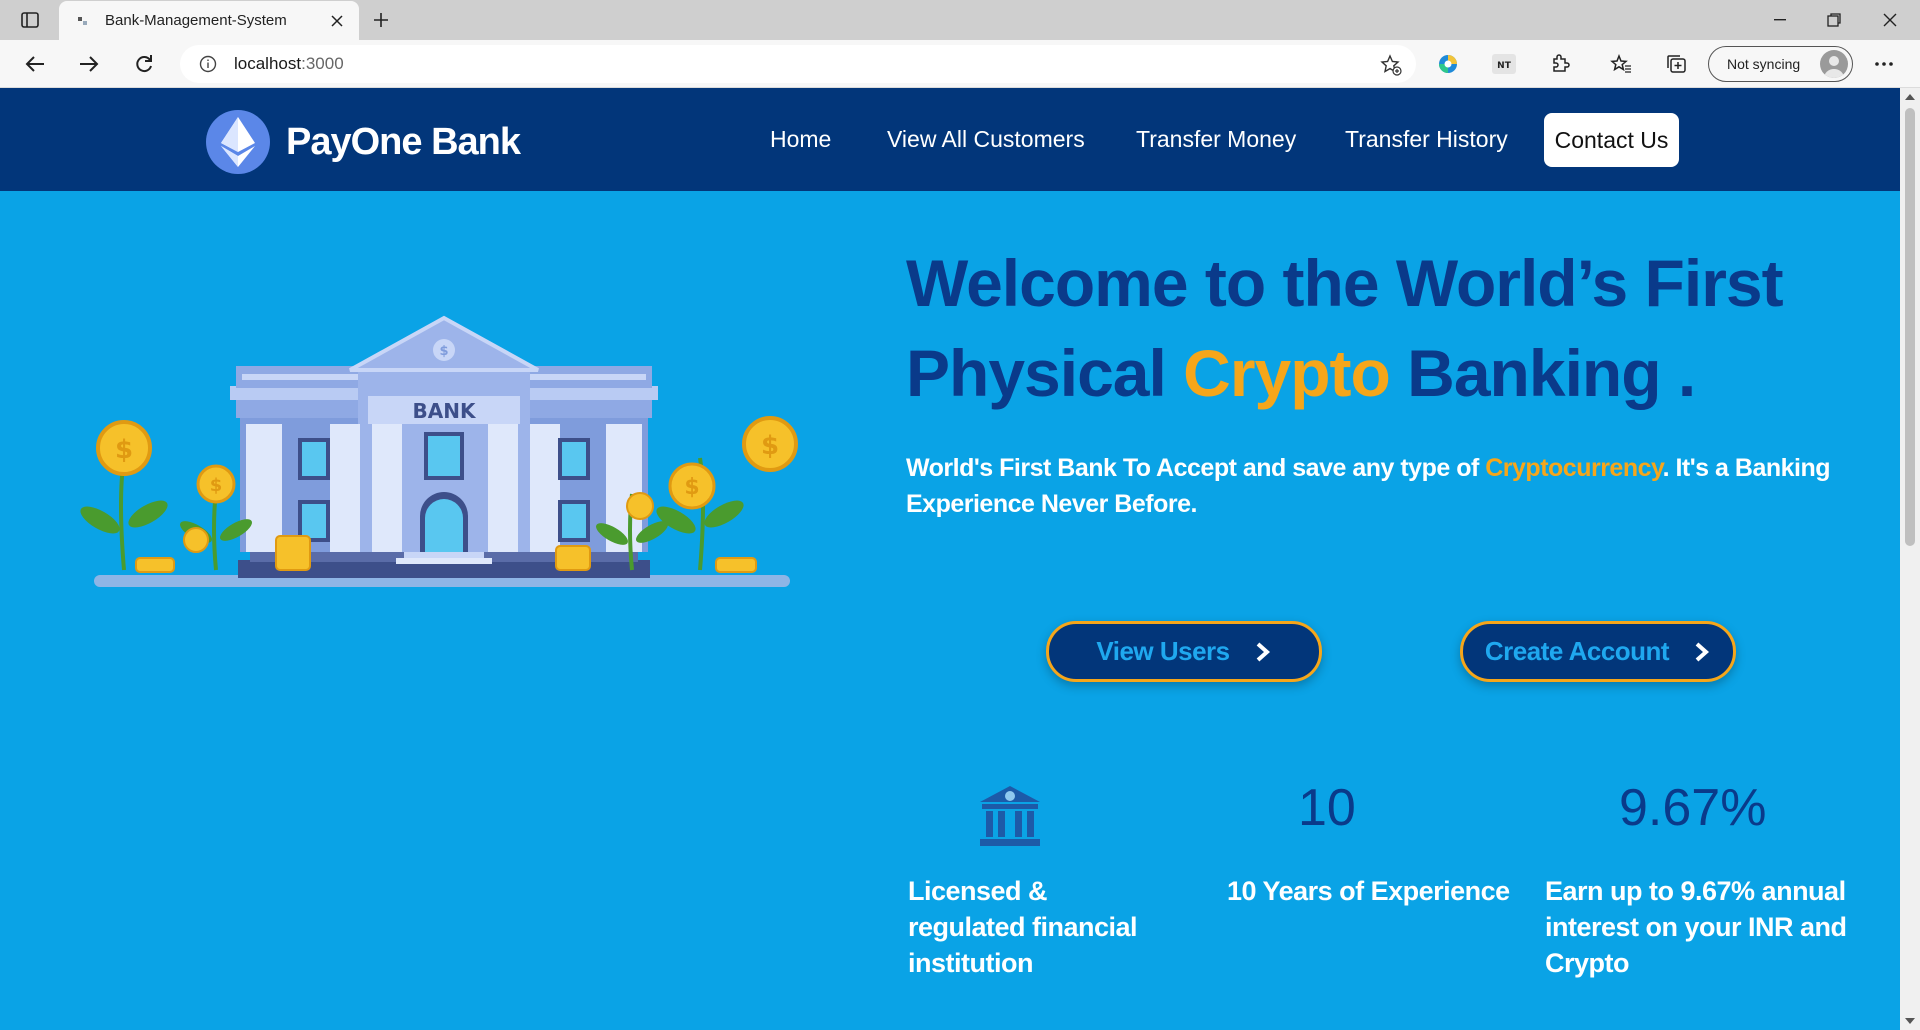  Describe the element at coordinates (1780, 20) in the screenshot. I see `minimize-icon` at that location.